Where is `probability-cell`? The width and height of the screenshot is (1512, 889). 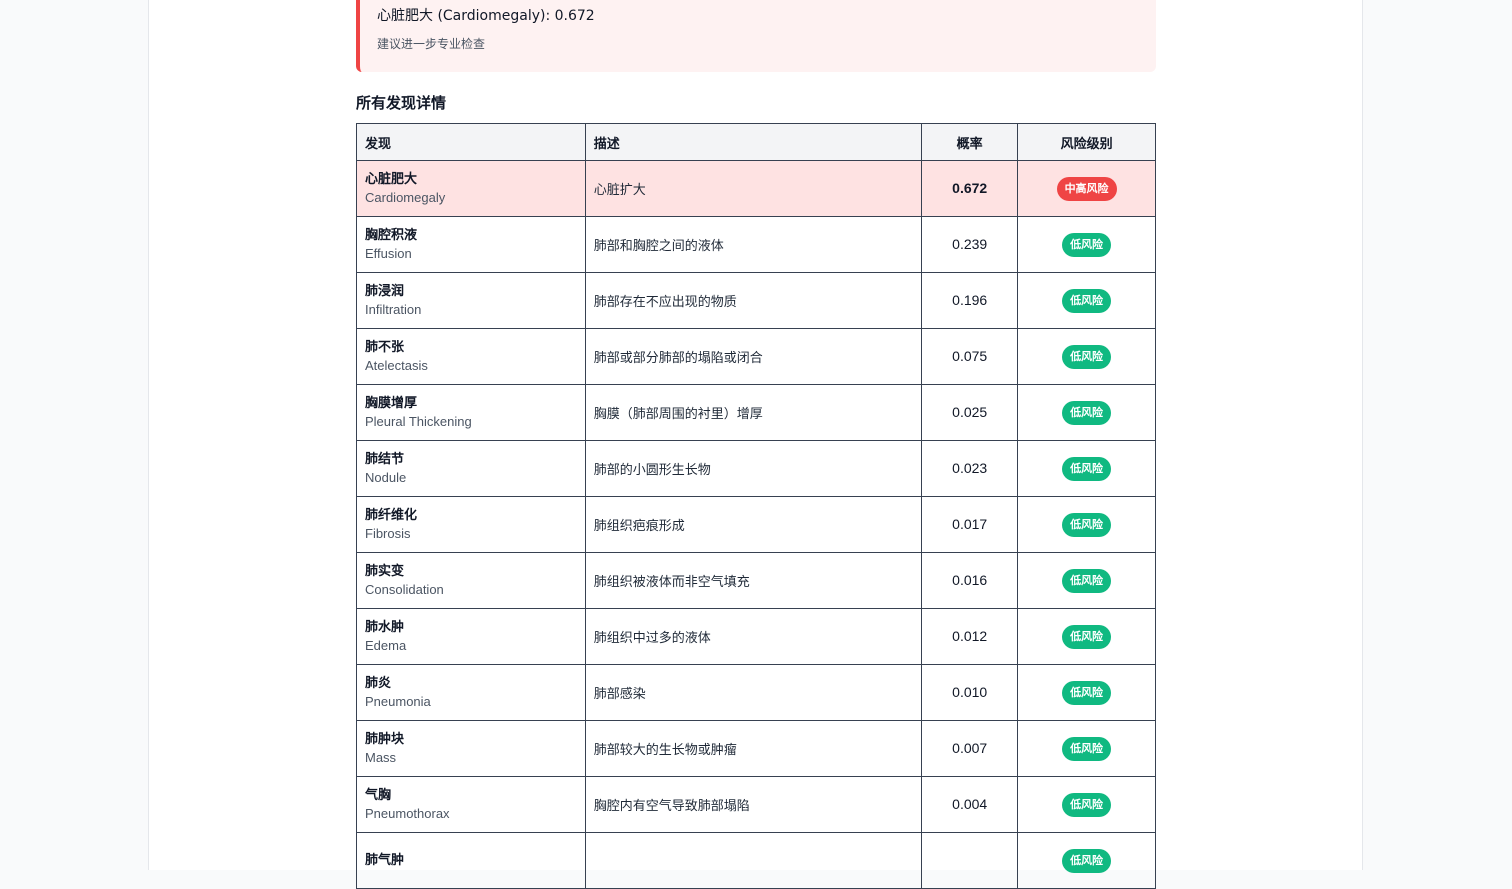
probability-cell is located at coordinates (970, 860).